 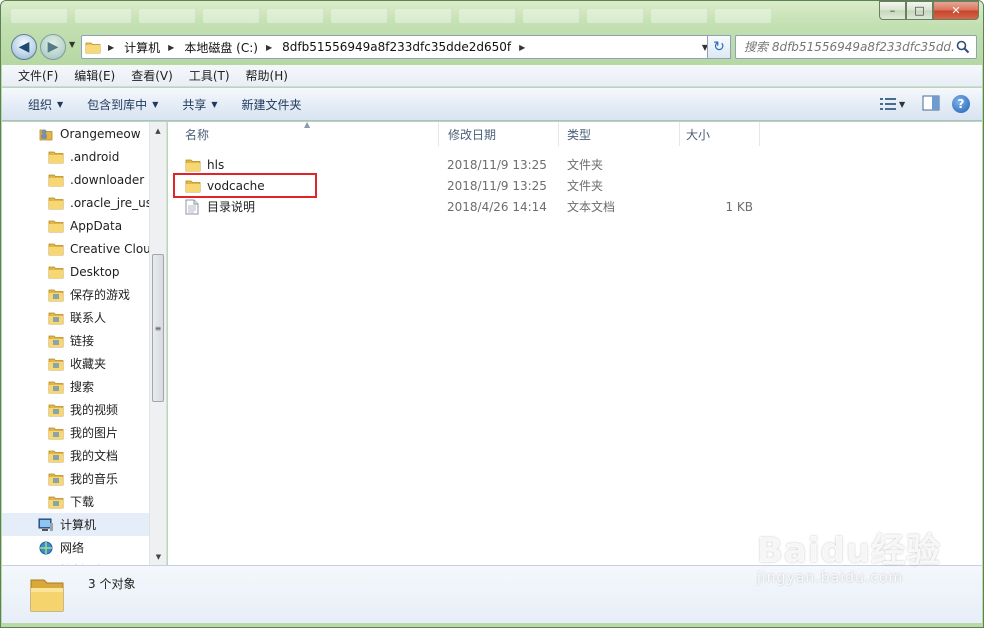 What do you see at coordinates (849, 554) in the screenshot?
I see `baidu-watermark: Baidu经验 jingyan.baidu.com` at bounding box center [849, 554].